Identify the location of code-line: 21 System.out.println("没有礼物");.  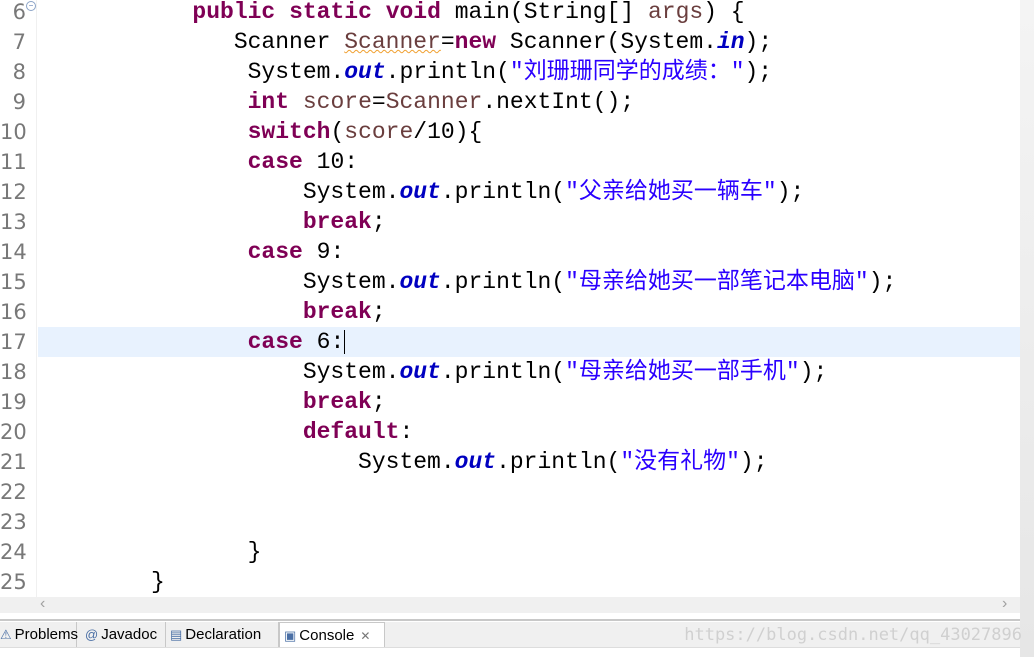
(510, 462).